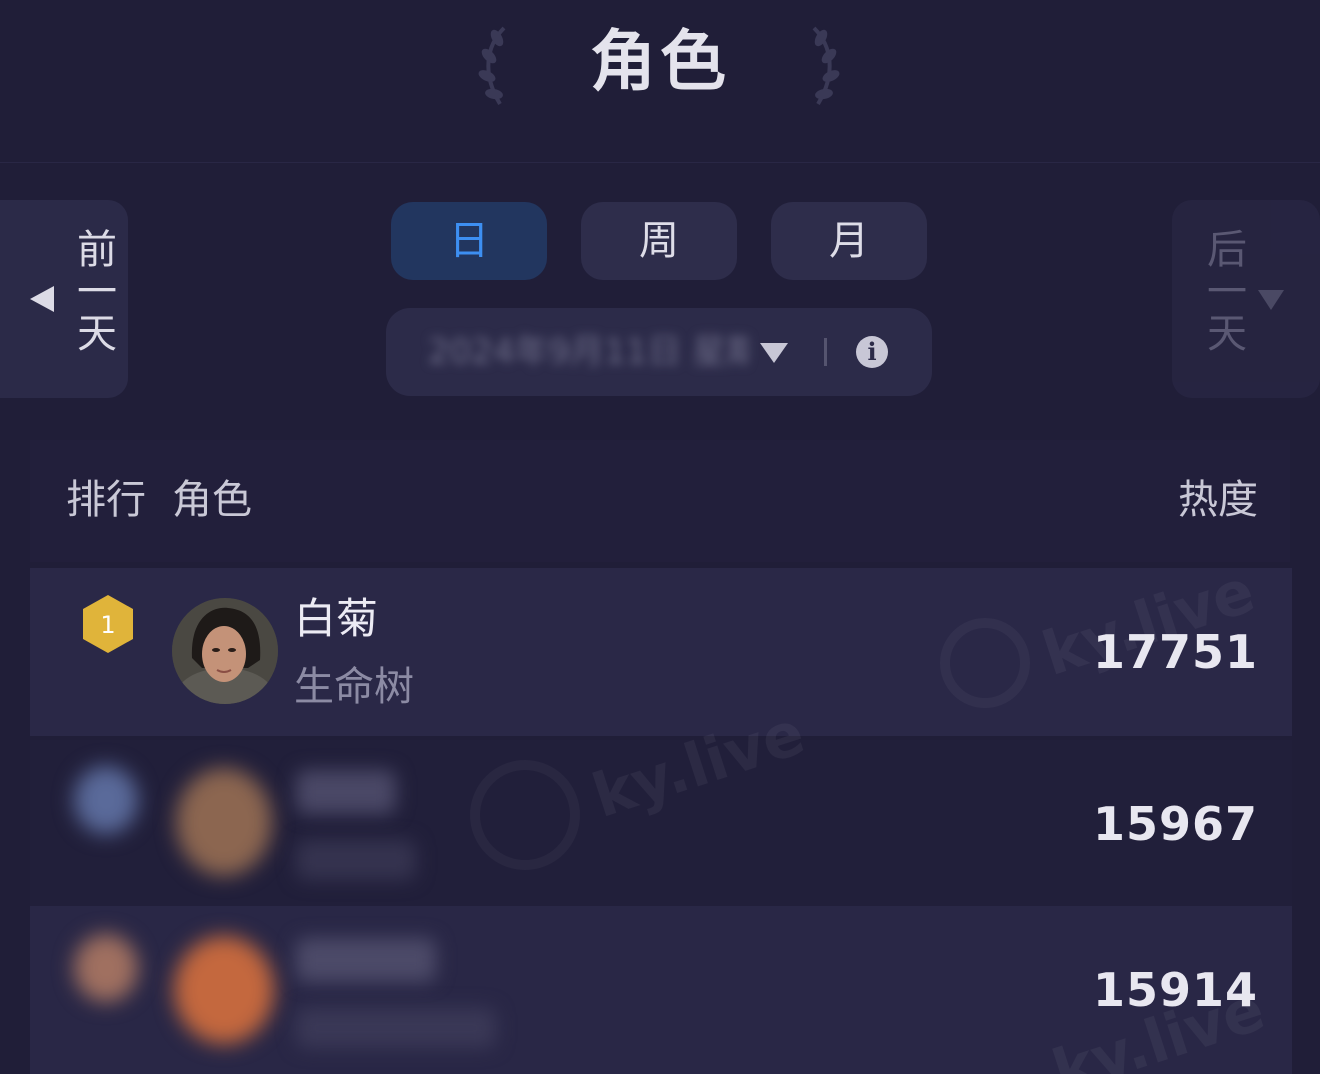 The width and height of the screenshot is (1320, 1074). I want to click on selector-separator, so click(825, 352).